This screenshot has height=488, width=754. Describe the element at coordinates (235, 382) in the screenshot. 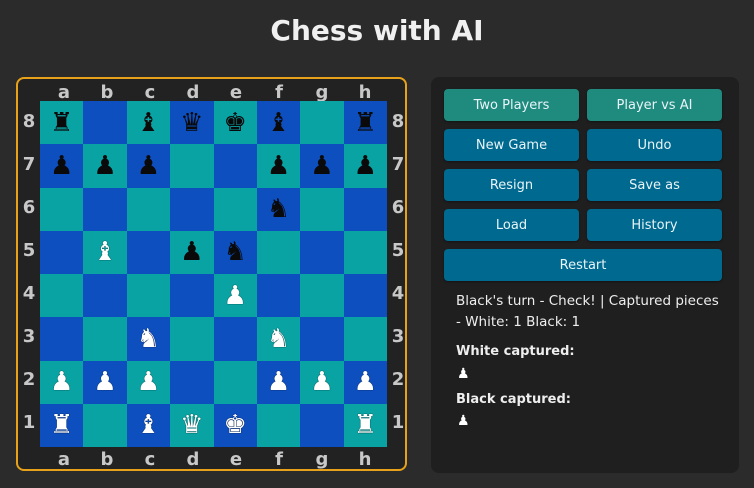

I see `square-e2` at that location.